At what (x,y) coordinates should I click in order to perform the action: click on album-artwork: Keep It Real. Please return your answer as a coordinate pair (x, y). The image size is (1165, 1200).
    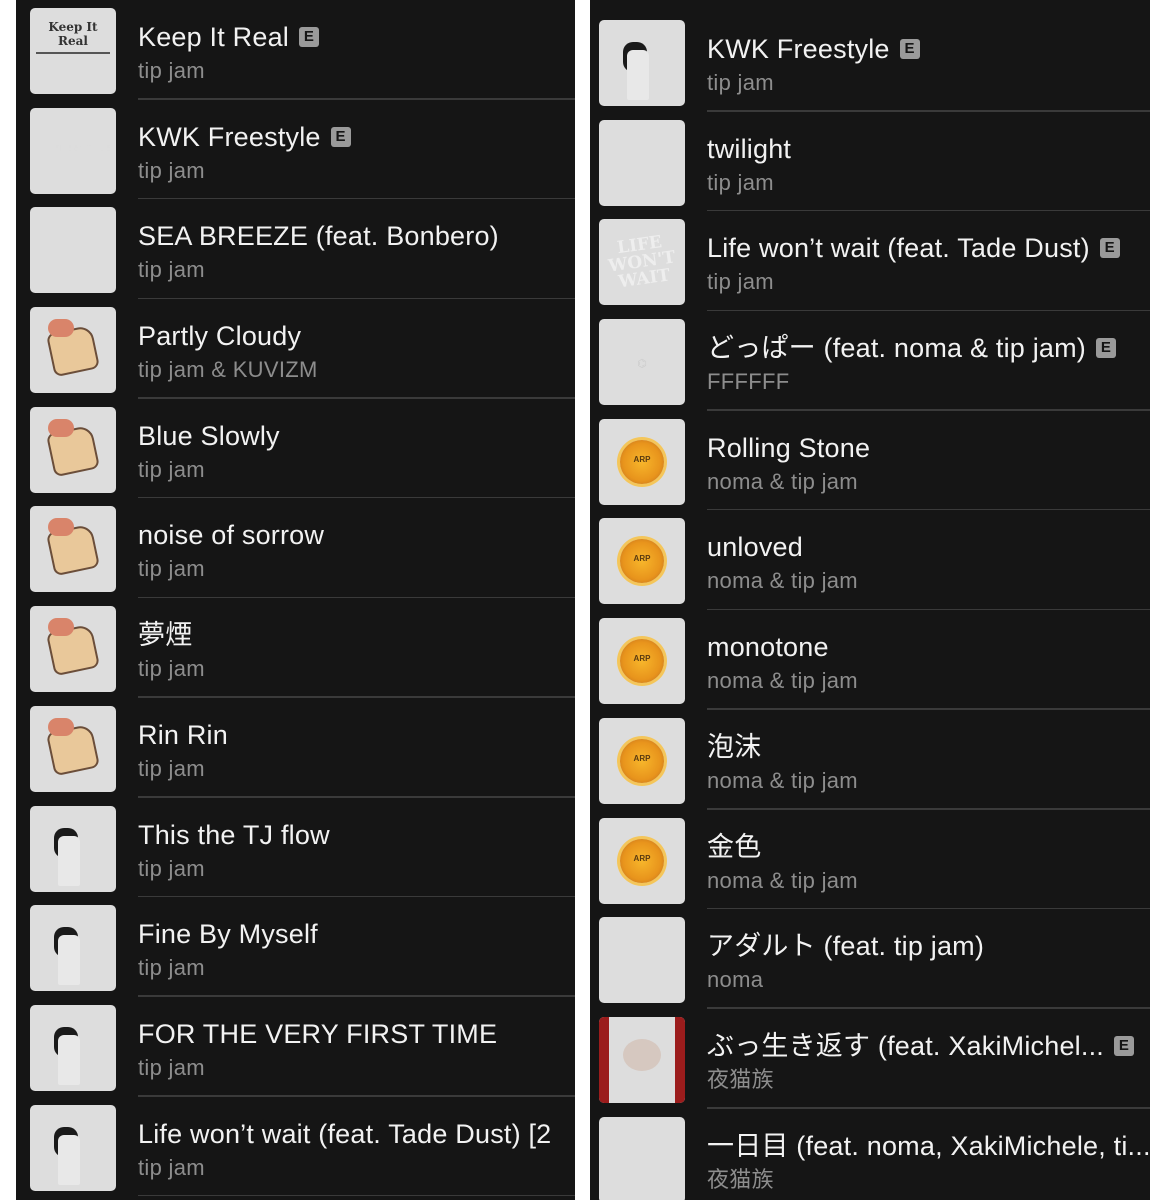
    Looking at the image, I should click on (73, 51).